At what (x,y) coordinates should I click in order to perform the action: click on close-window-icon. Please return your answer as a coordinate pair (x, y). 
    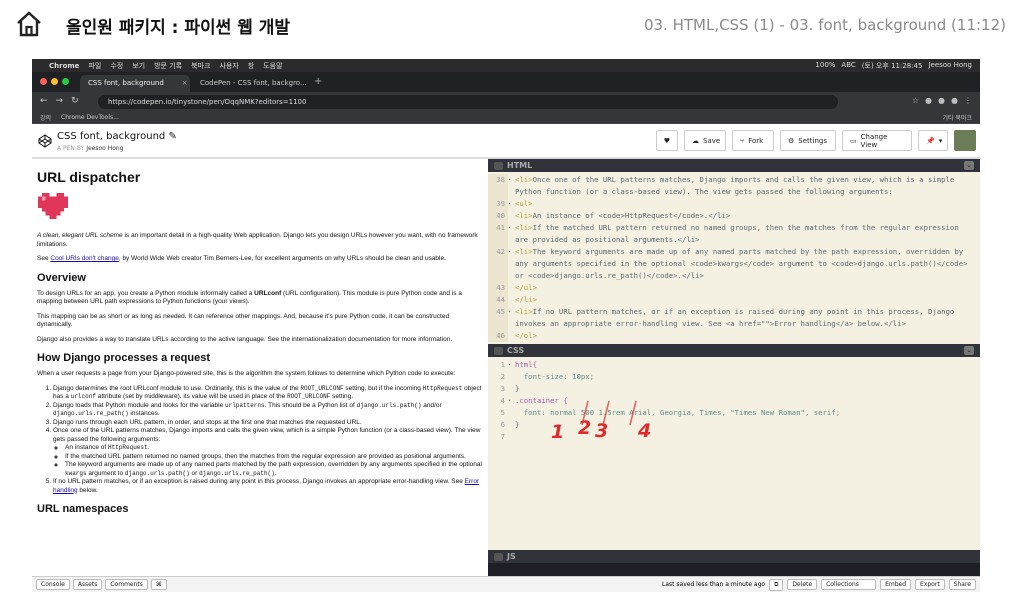
    Looking at the image, I should click on (43, 81).